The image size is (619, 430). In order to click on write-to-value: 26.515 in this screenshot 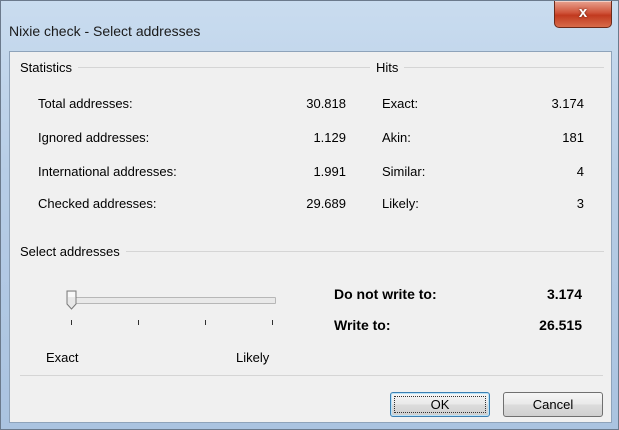, I will do `click(560, 325)`.